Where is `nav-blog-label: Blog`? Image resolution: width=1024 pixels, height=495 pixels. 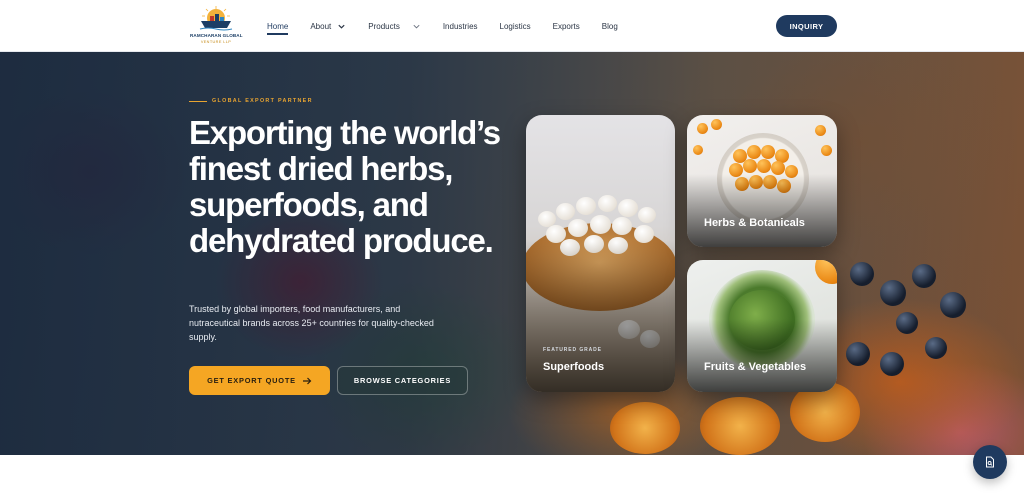 nav-blog-label: Blog is located at coordinates (609, 26).